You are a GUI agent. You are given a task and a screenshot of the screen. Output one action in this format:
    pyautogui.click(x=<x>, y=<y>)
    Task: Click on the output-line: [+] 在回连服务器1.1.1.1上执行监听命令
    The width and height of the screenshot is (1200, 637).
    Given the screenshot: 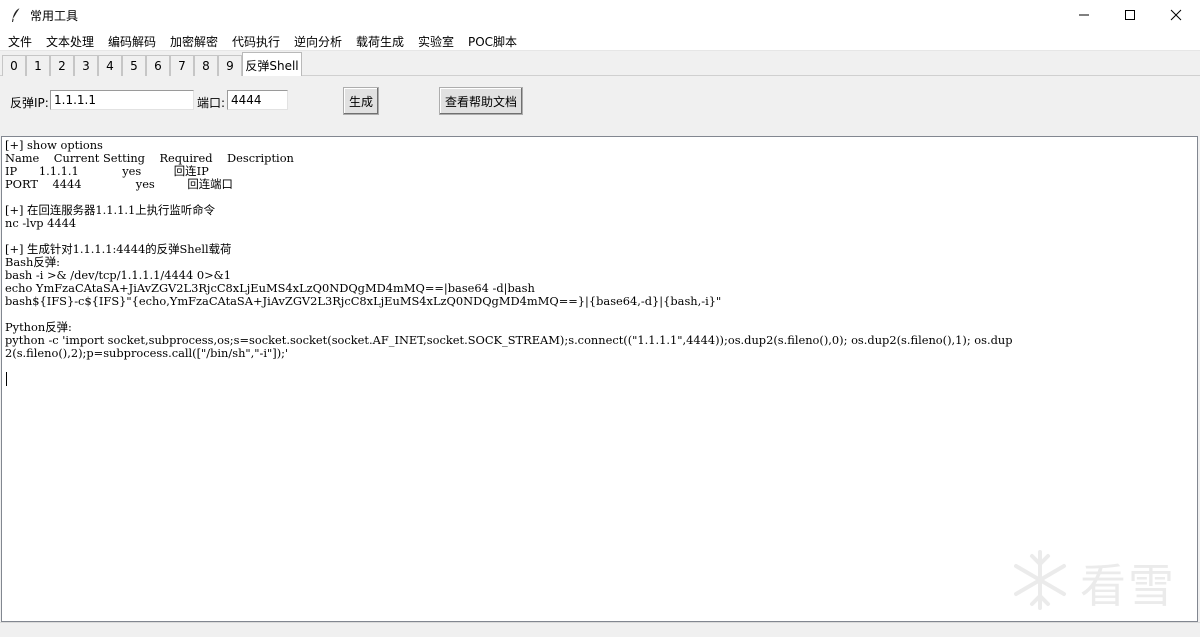 What is the action you would take?
    pyautogui.click(x=110, y=210)
    